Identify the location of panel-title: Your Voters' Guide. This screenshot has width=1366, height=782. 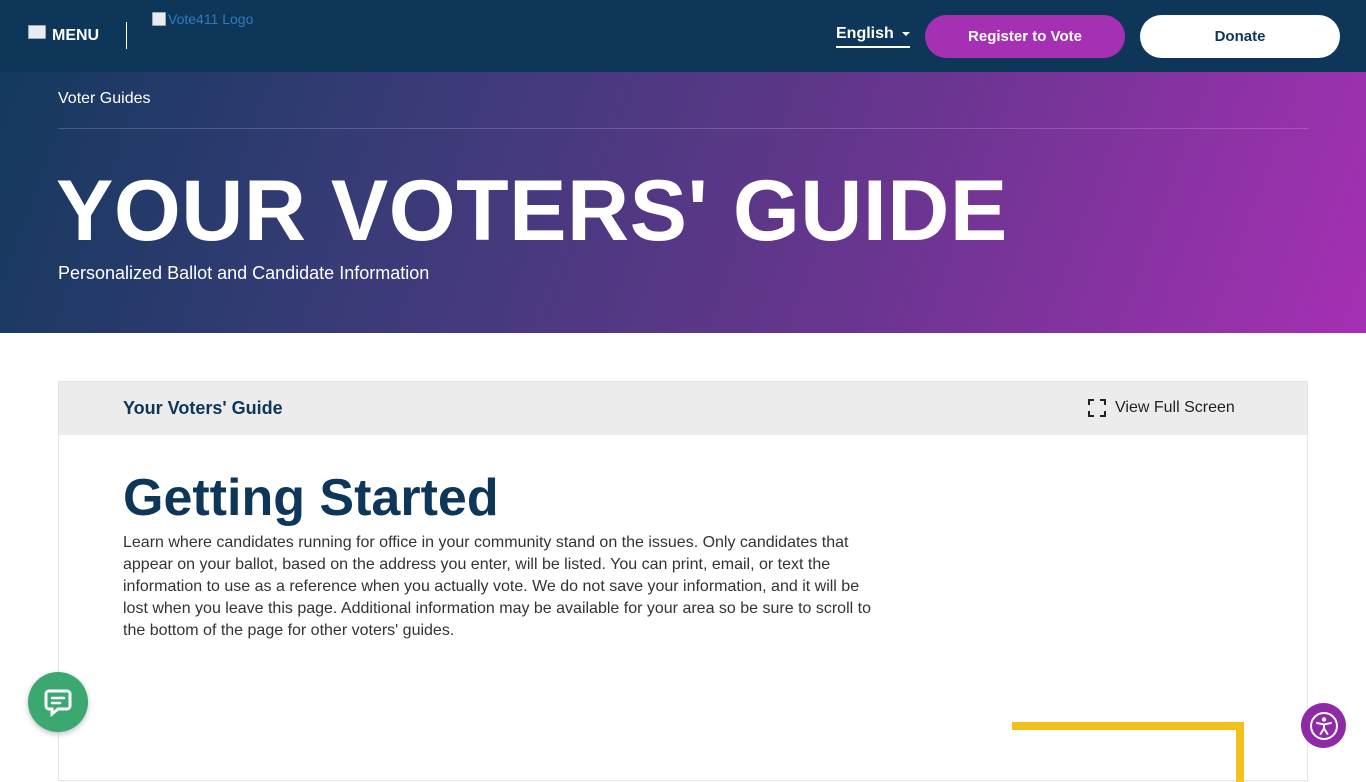
(203, 408).